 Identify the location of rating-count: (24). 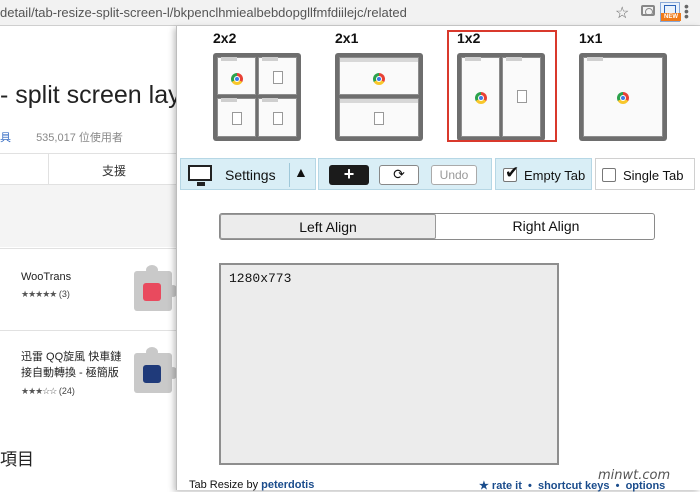
(66, 391).